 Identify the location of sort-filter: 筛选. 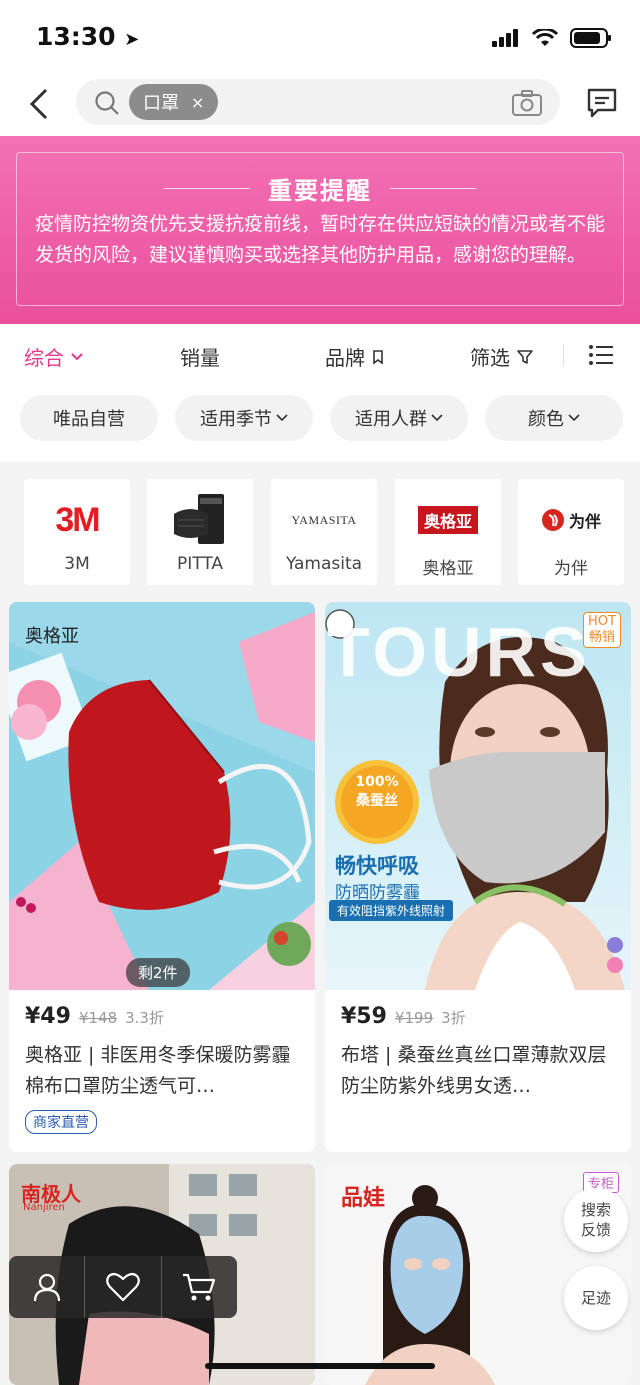
(502, 356).